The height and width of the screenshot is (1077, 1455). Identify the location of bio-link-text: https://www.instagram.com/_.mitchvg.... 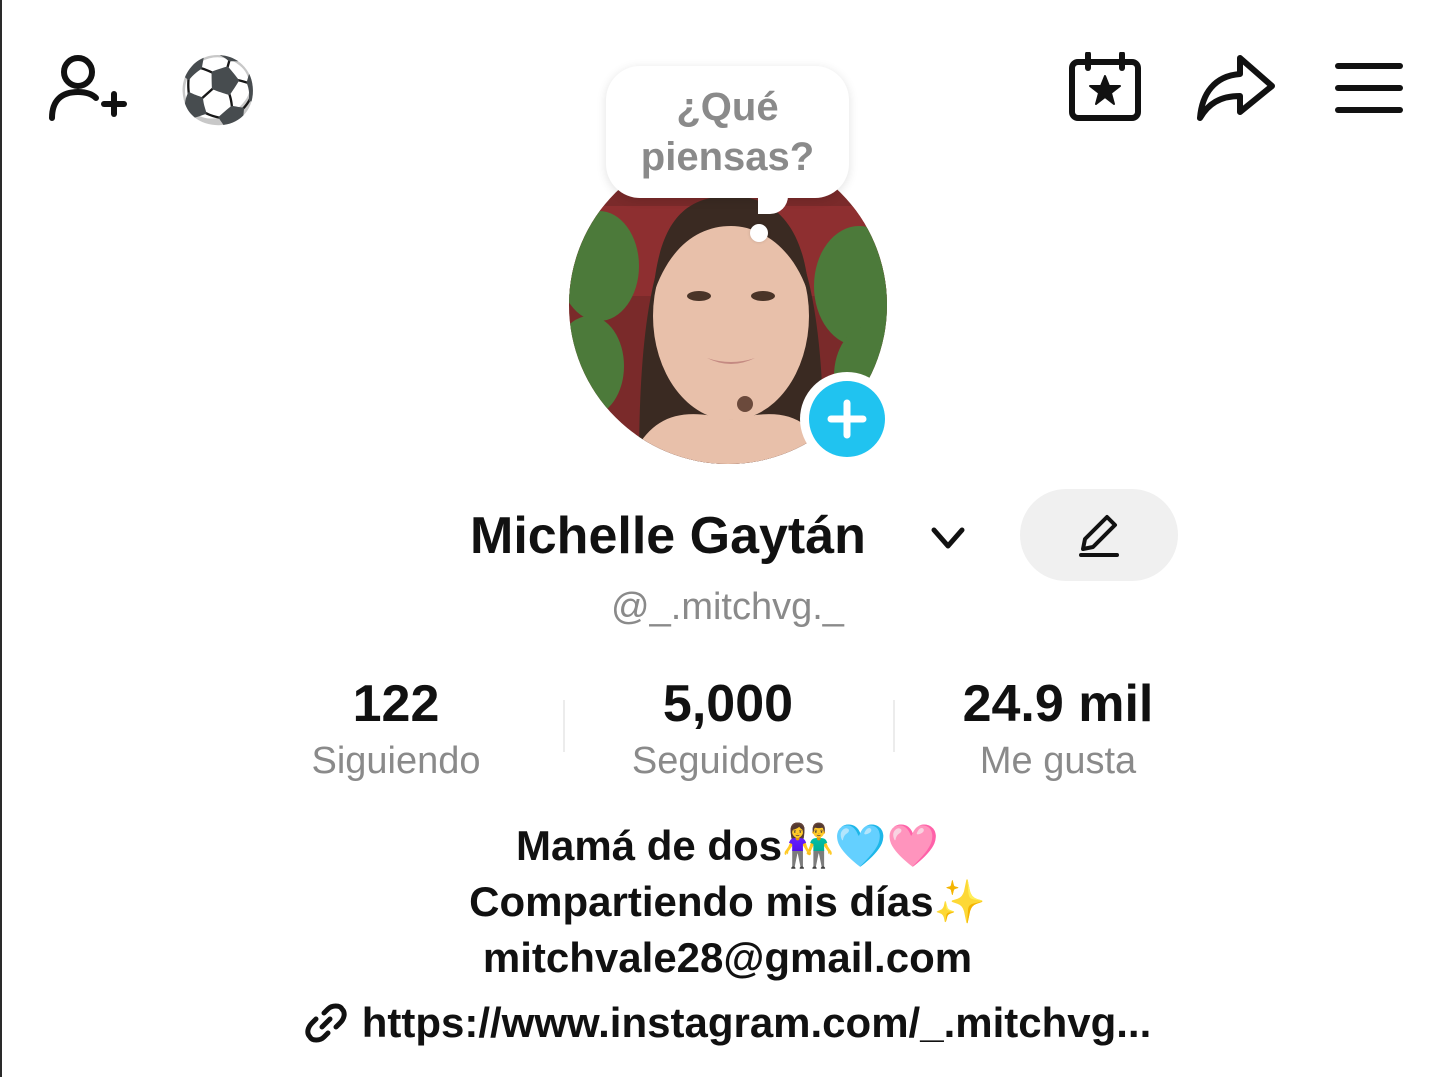
(756, 1022).